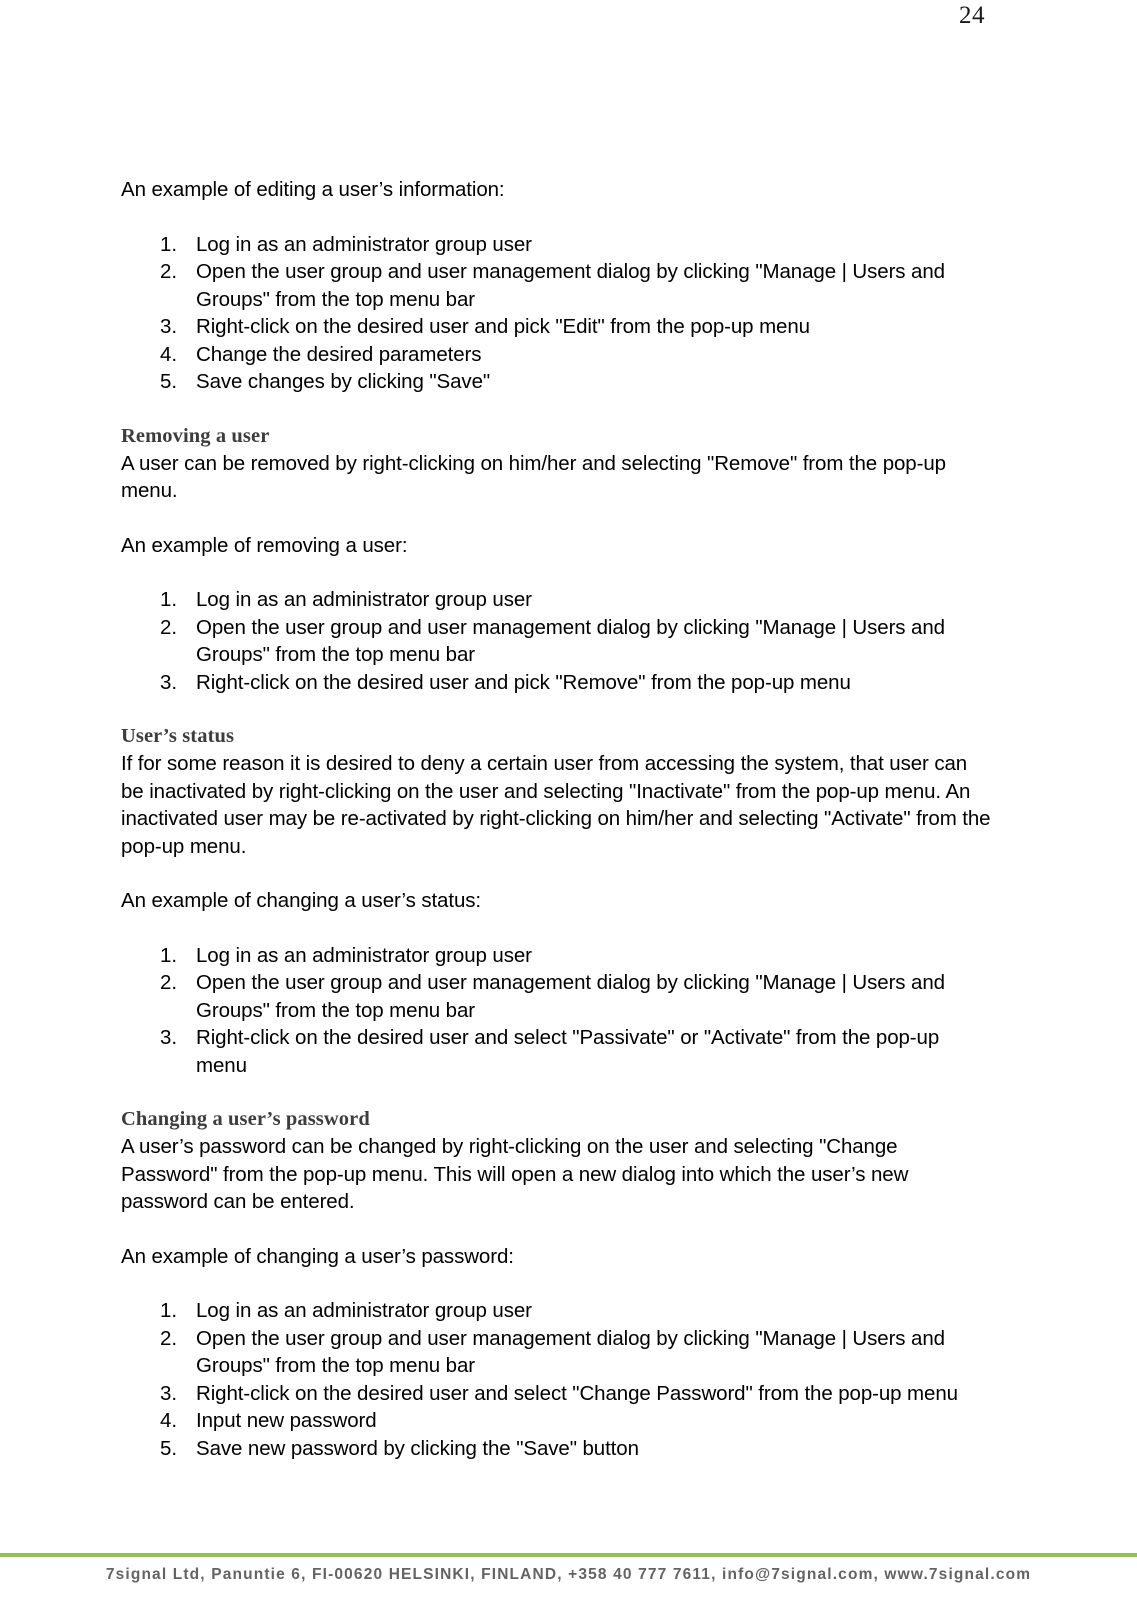  What do you see at coordinates (568, 1555) in the screenshot?
I see `footer-divider` at bounding box center [568, 1555].